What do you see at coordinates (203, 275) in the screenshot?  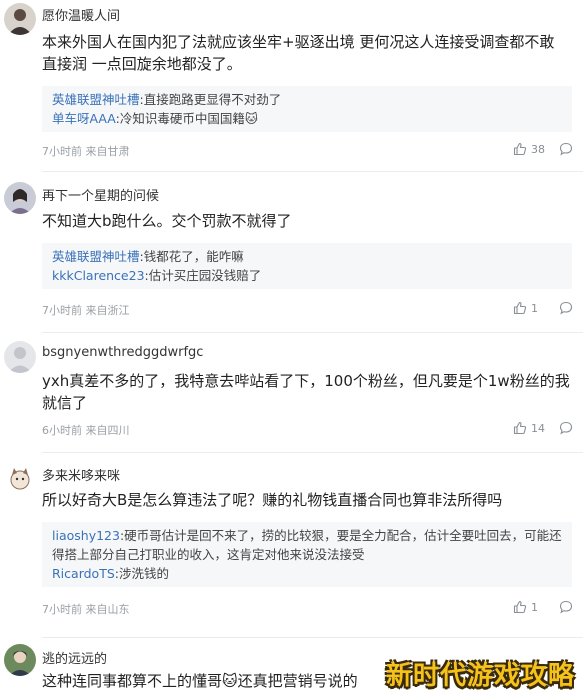 I see `reply-text: :估计买庄园没钱赔了` at bounding box center [203, 275].